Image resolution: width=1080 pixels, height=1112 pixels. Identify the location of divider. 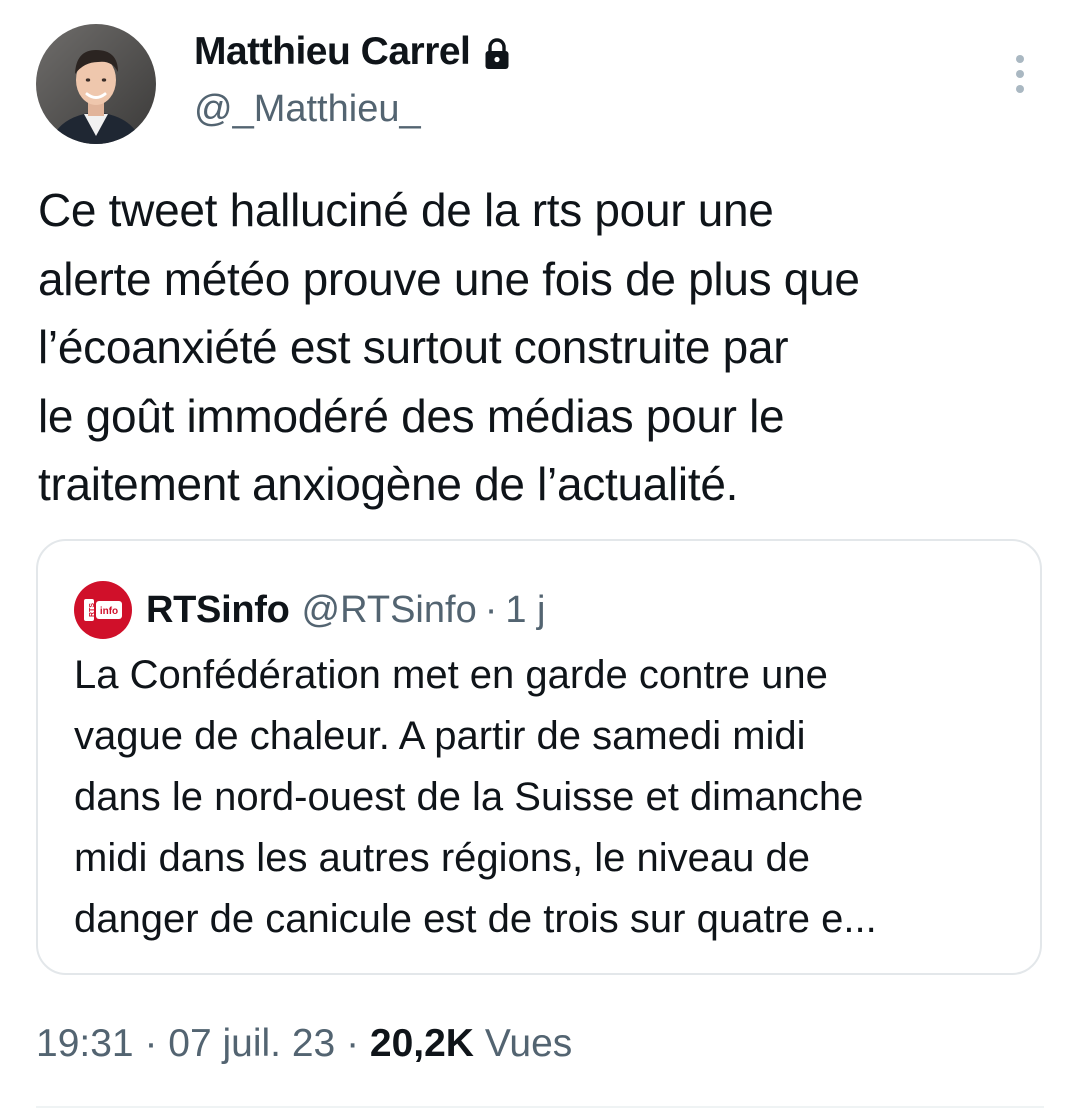
(540, 1107).